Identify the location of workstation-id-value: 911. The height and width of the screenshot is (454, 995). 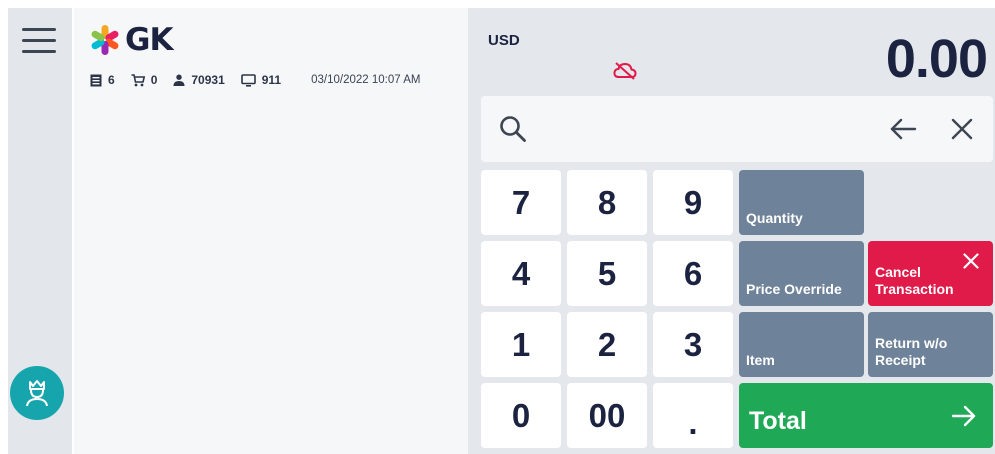
(271, 80).